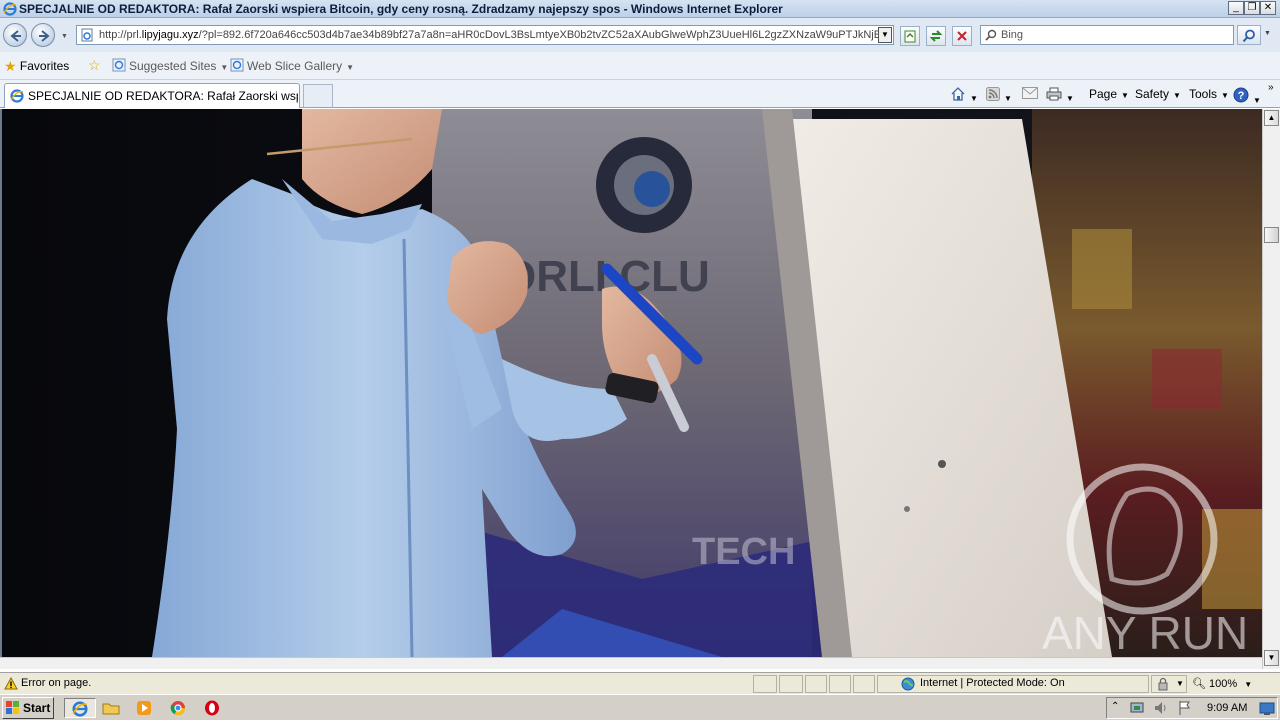 Image resolution: width=1280 pixels, height=722 pixels. What do you see at coordinates (1249, 35) in the screenshot?
I see `search-button` at bounding box center [1249, 35].